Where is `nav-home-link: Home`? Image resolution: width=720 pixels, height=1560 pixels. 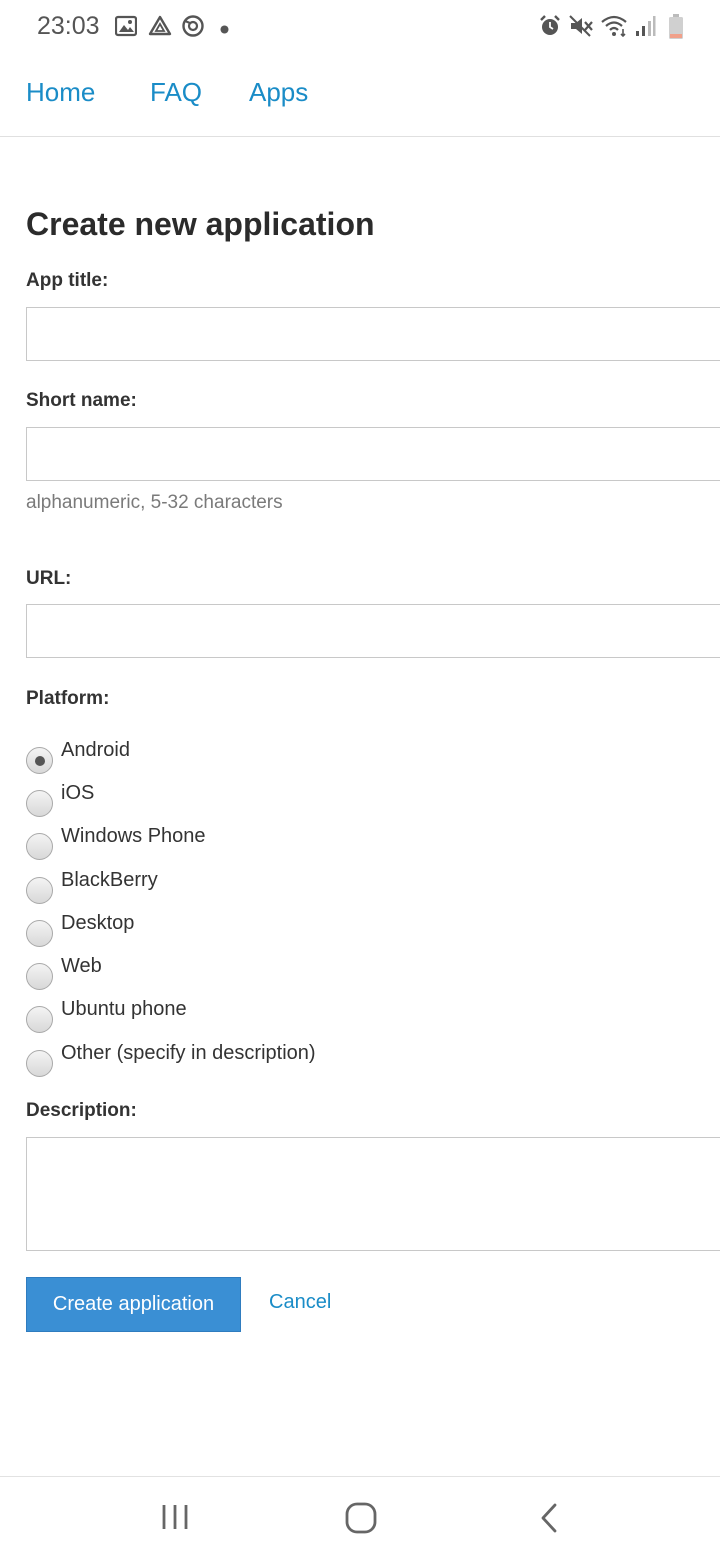 nav-home-link: Home is located at coordinates (60, 92).